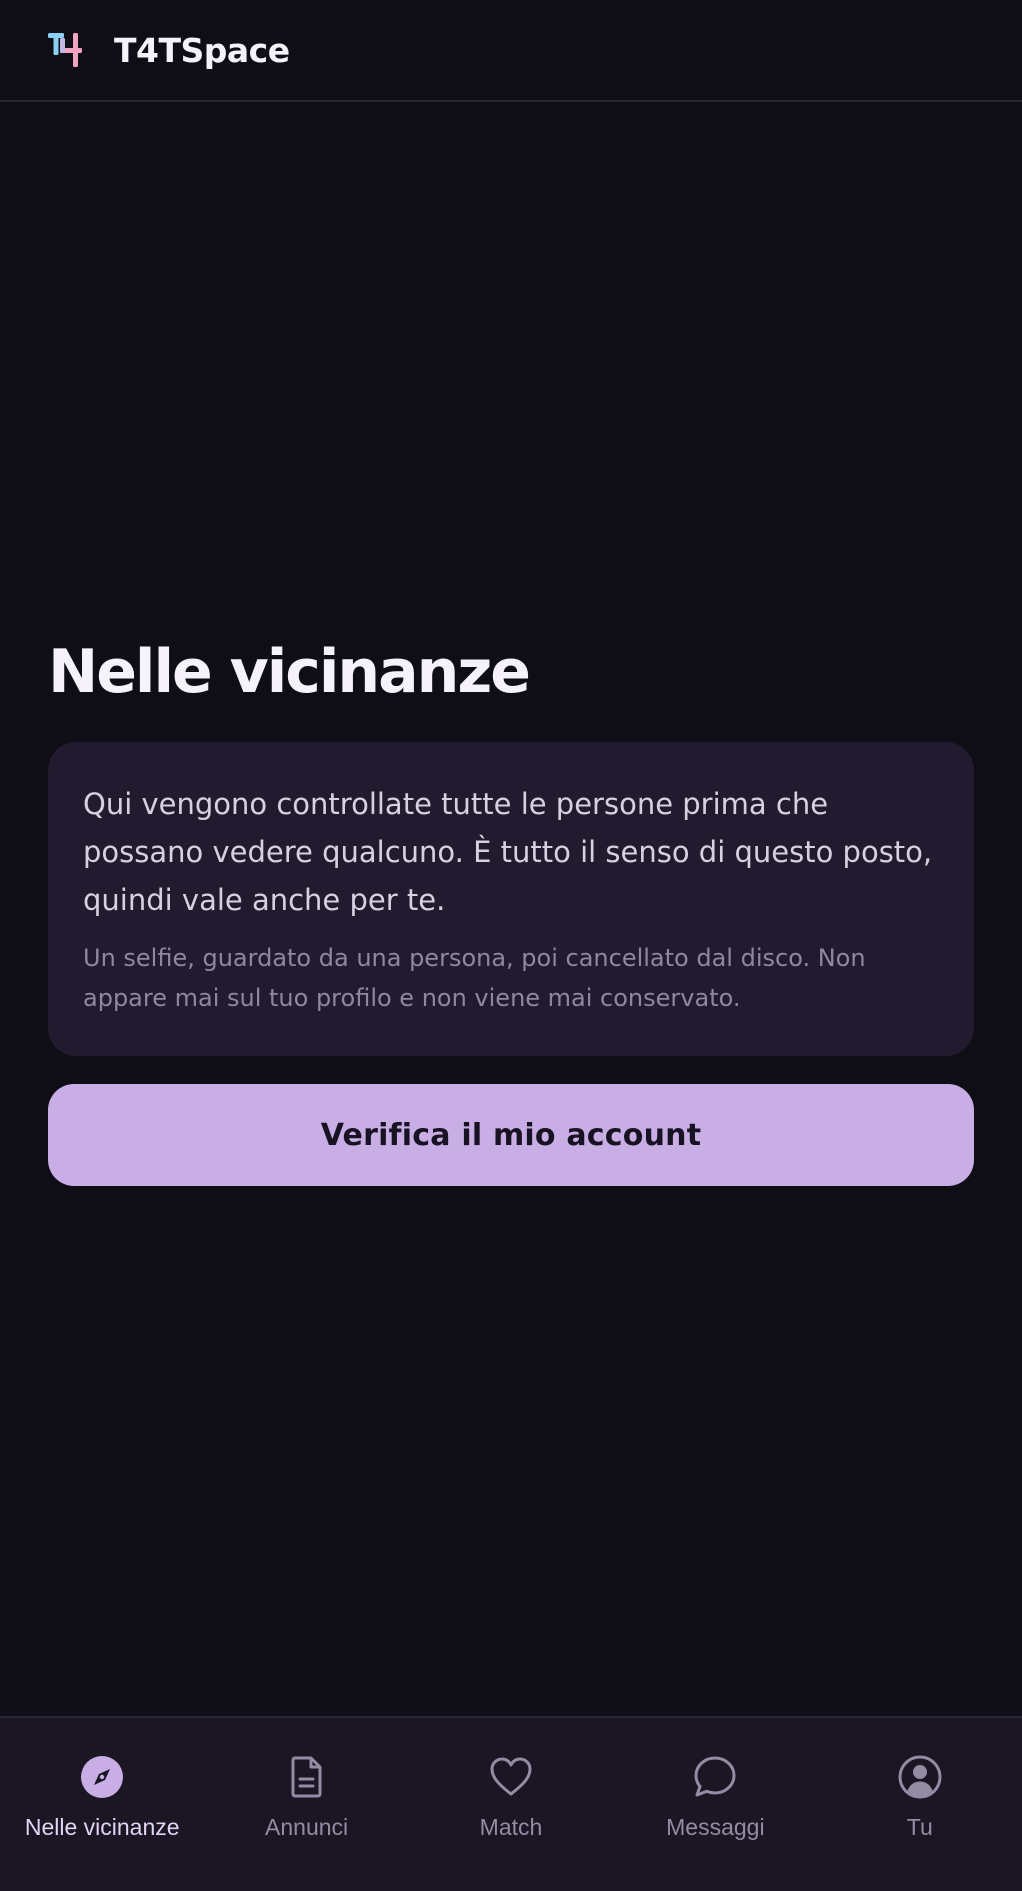  Describe the element at coordinates (306, 1777) in the screenshot. I see `document-icon` at that location.